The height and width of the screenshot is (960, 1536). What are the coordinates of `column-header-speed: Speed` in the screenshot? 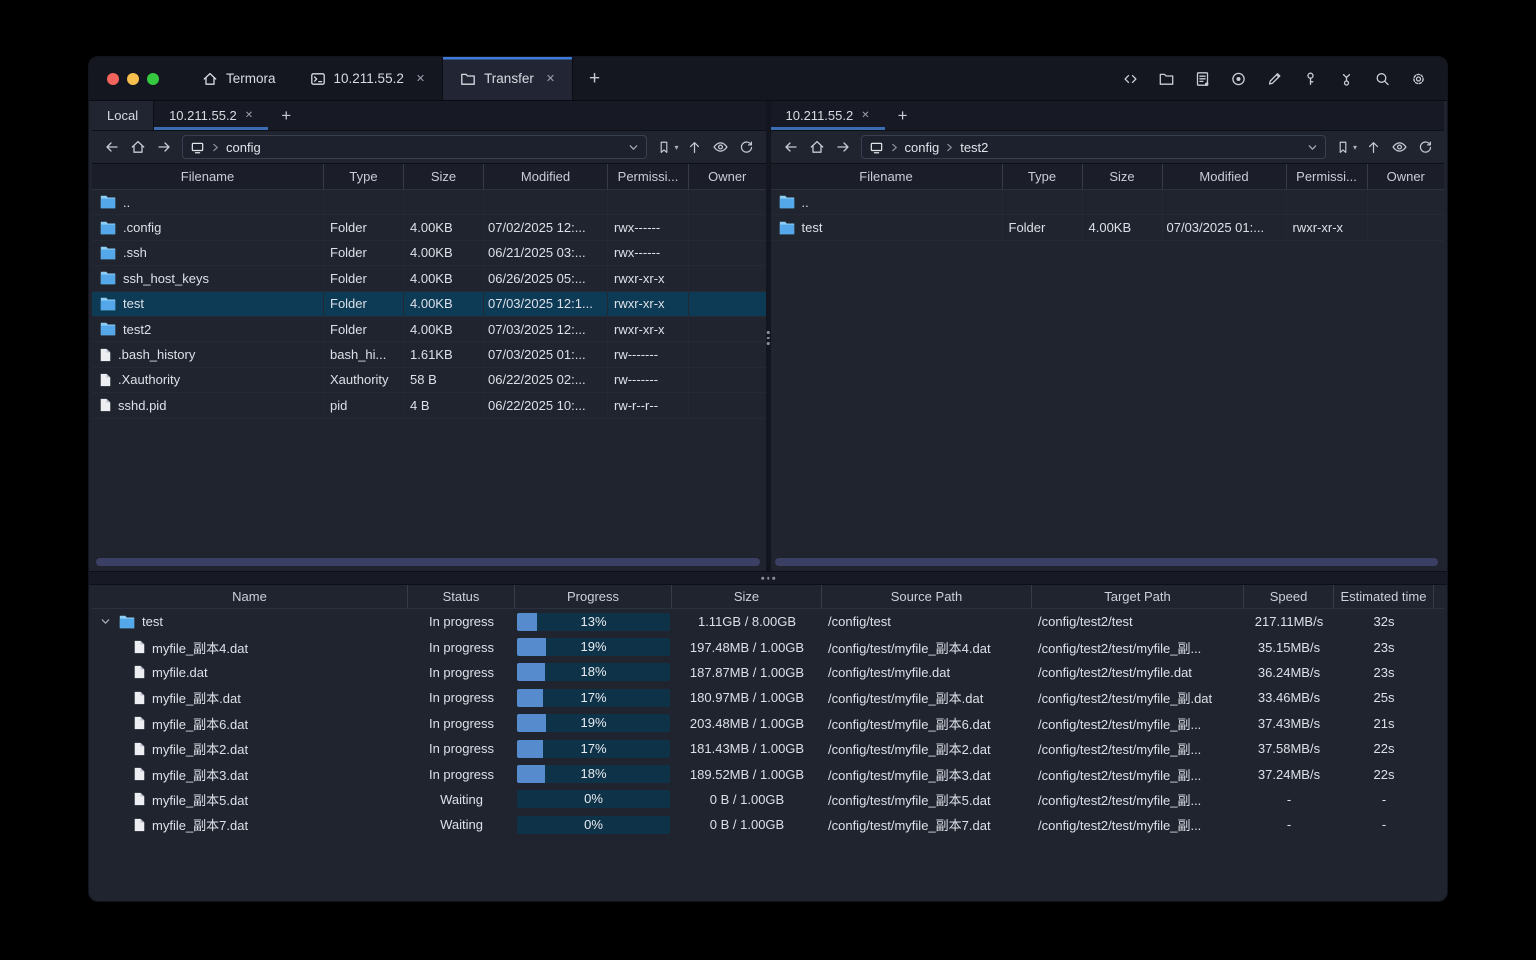 It's located at (1289, 596).